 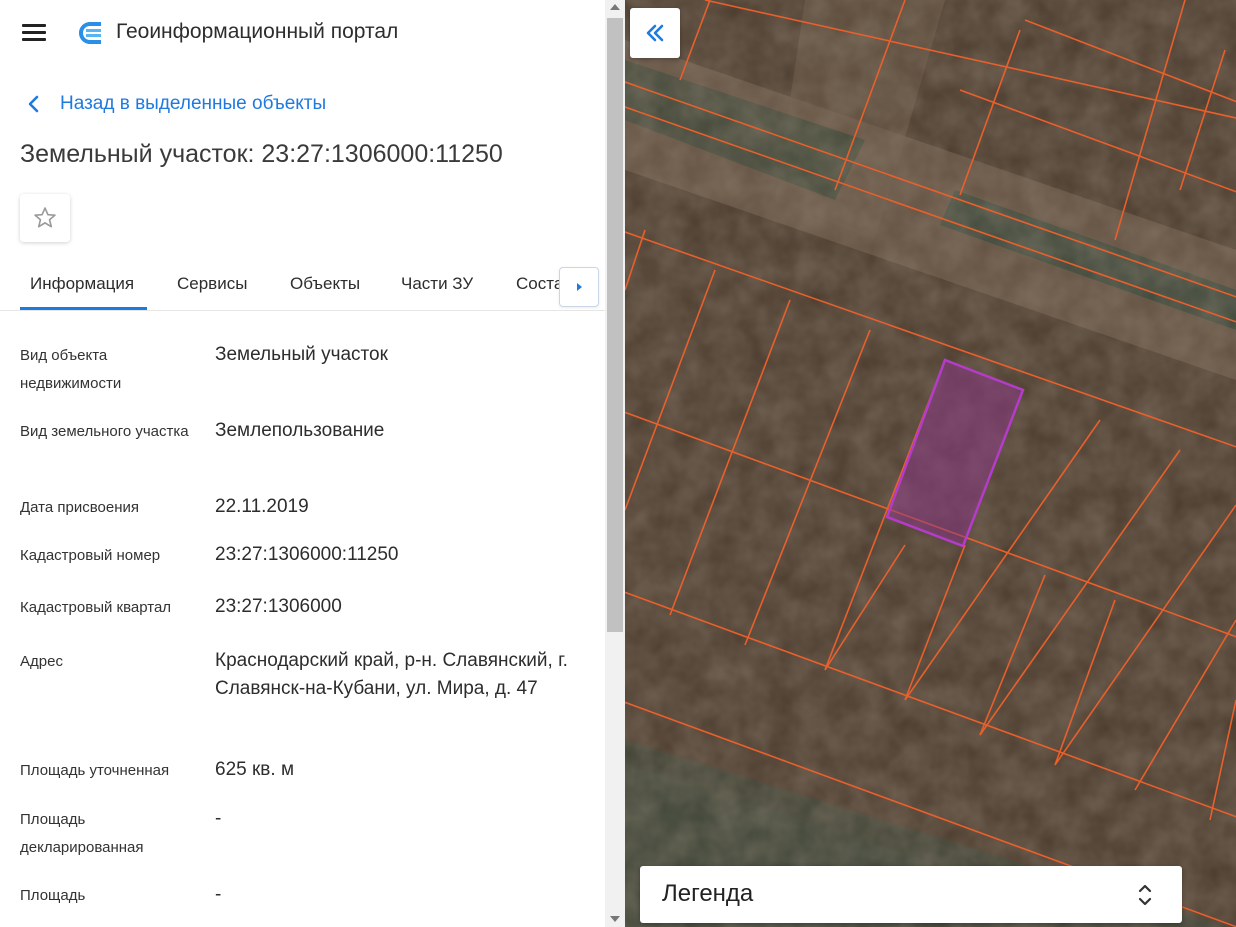 I want to click on info-value: 23:27:1306000:11250, so click(x=400, y=555).